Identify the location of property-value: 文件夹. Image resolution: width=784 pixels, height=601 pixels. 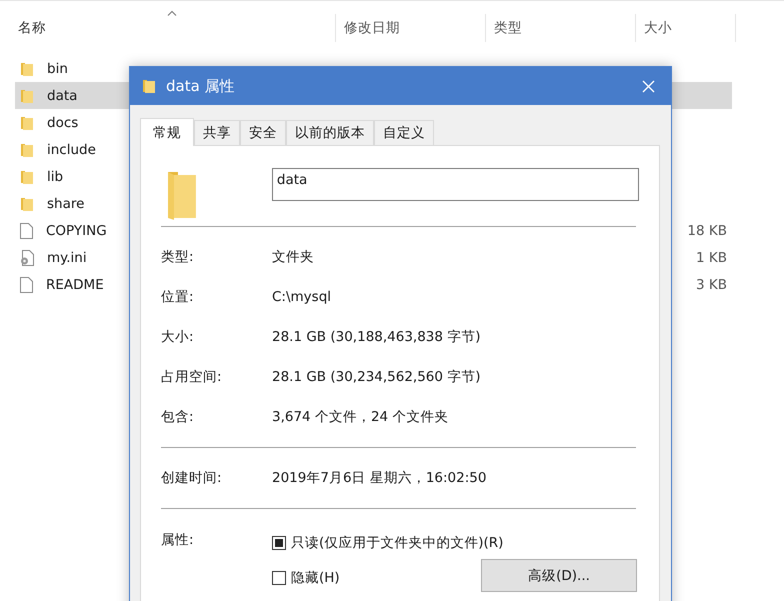
(293, 257).